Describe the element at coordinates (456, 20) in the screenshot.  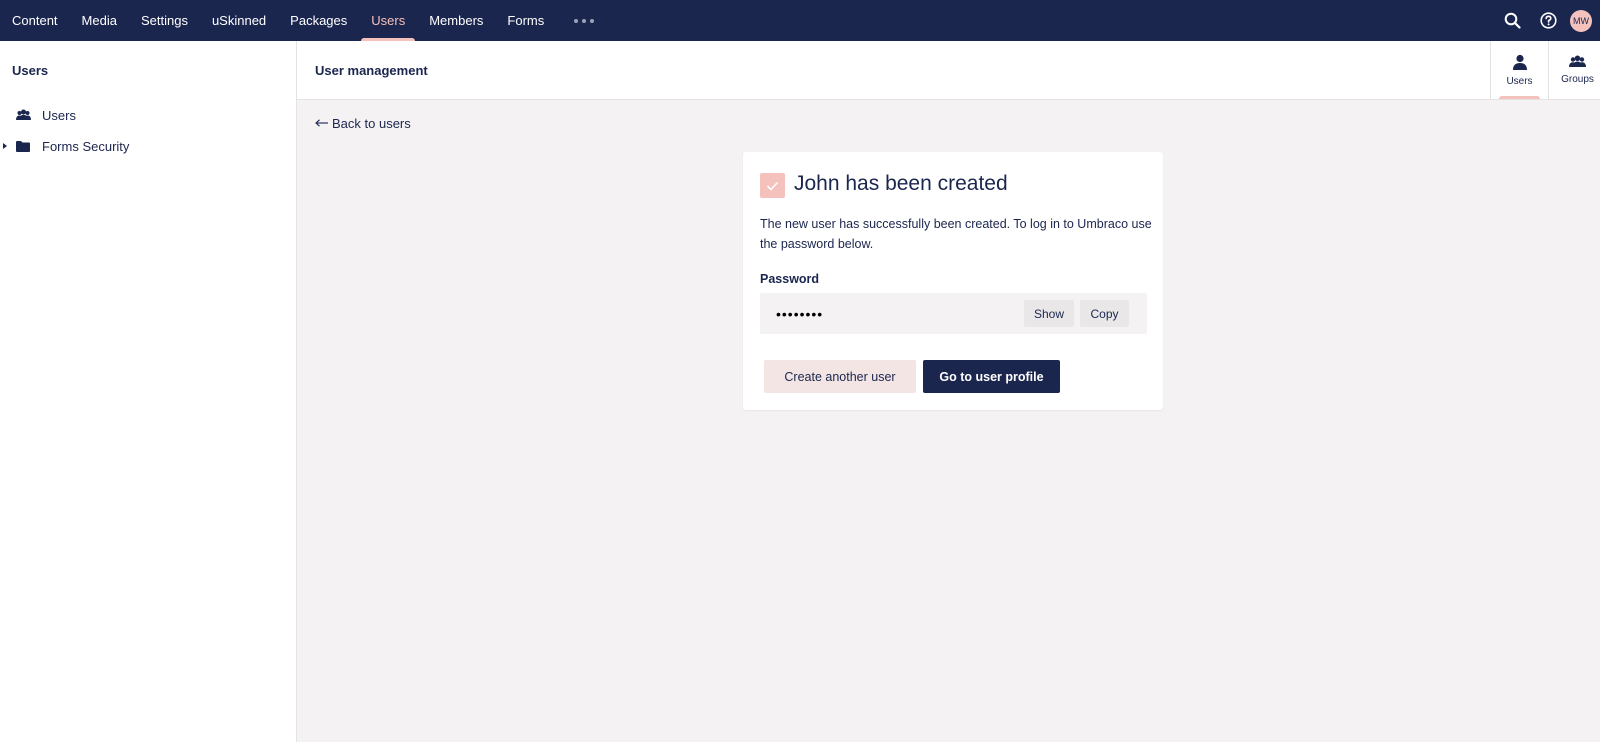
I see `nav-item-members: Members` at that location.